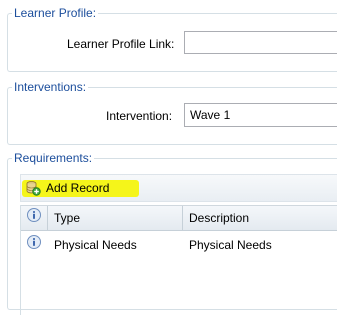 The image size is (337, 315). Describe the element at coordinates (230, 245) in the screenshot. I see `row-description-cell: Physical Needs` at that location.